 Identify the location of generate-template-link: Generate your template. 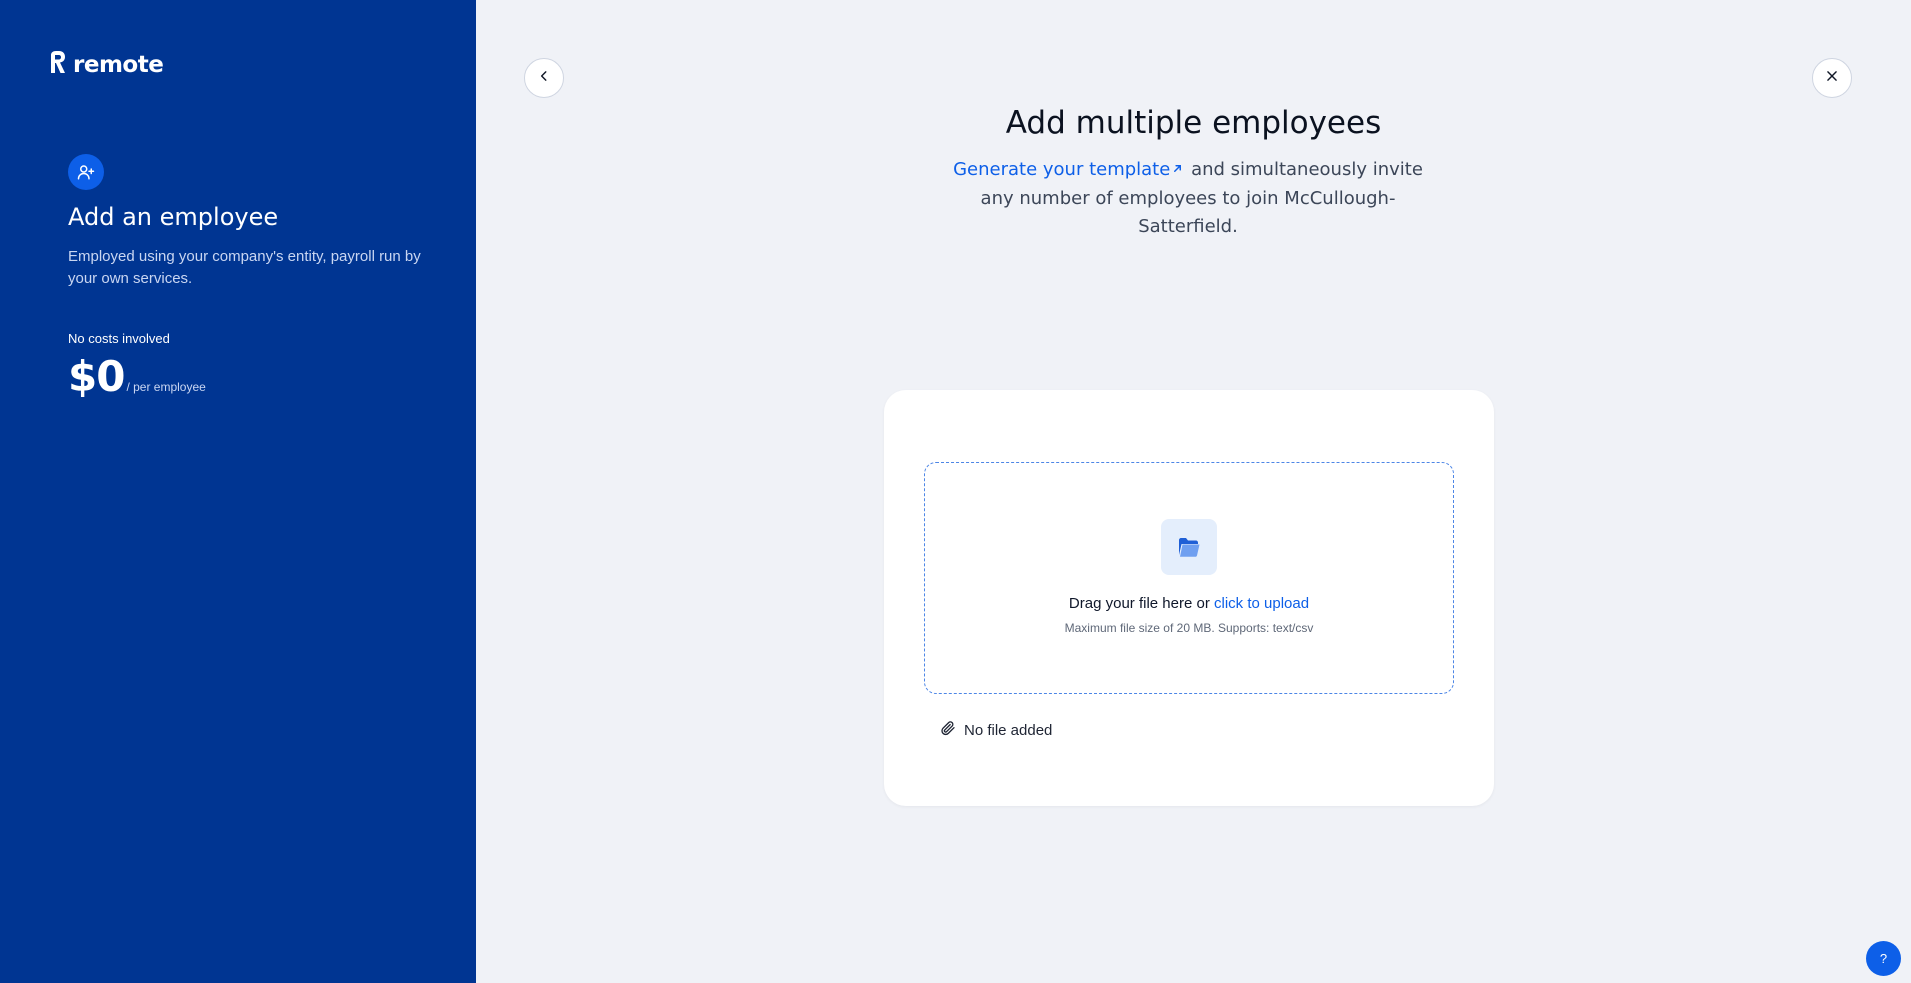
(1072, 169).